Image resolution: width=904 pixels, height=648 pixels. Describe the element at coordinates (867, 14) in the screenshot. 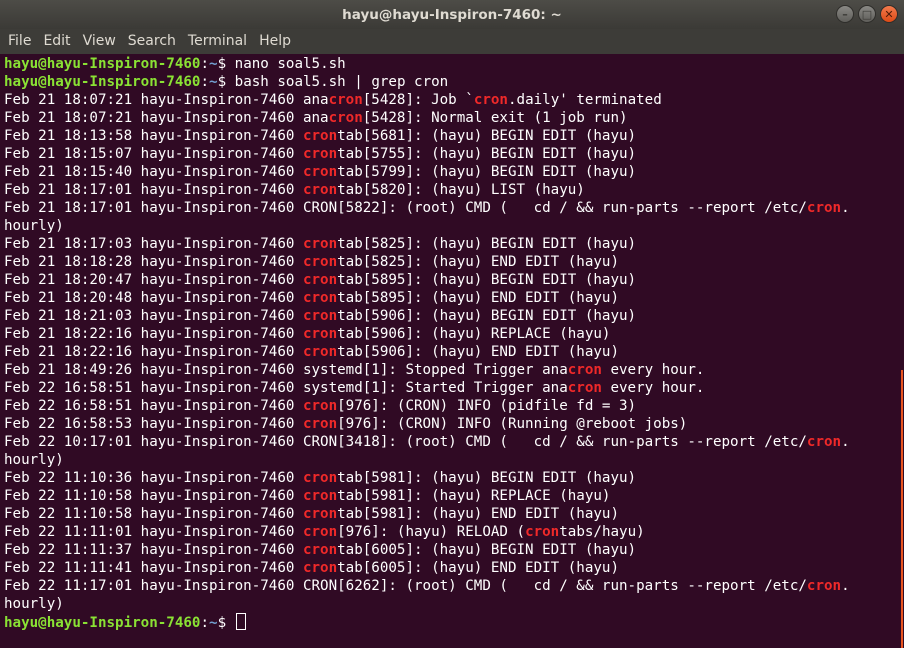

I see `maximize-button: □` at that location.